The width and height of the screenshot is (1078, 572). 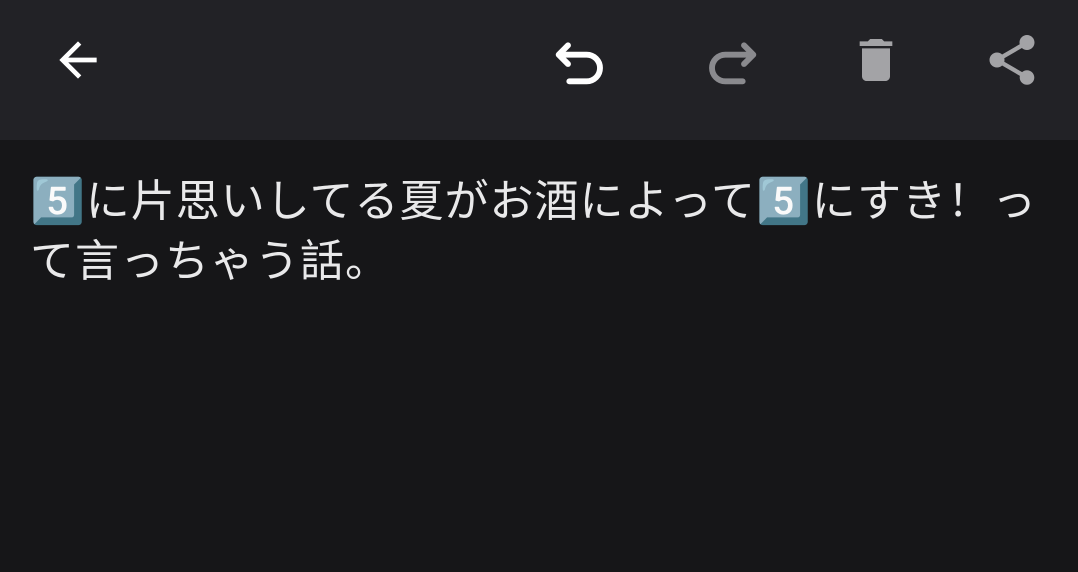 I want to click on share-button, so click(x=1012, y=60).